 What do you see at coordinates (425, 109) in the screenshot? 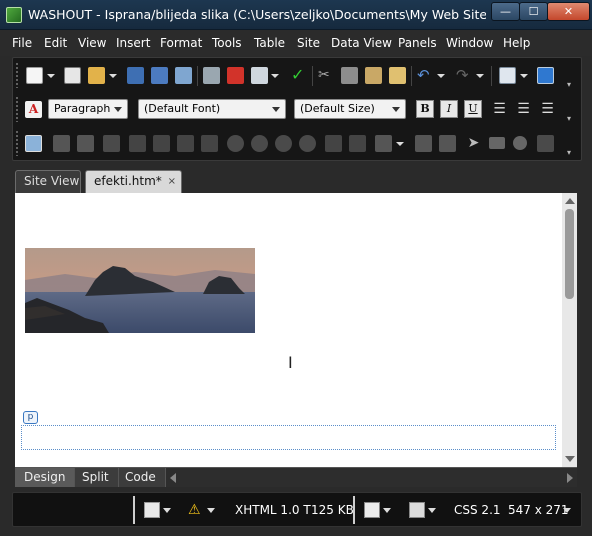
I see `bold-button: B` at bounding box center [425, 109].